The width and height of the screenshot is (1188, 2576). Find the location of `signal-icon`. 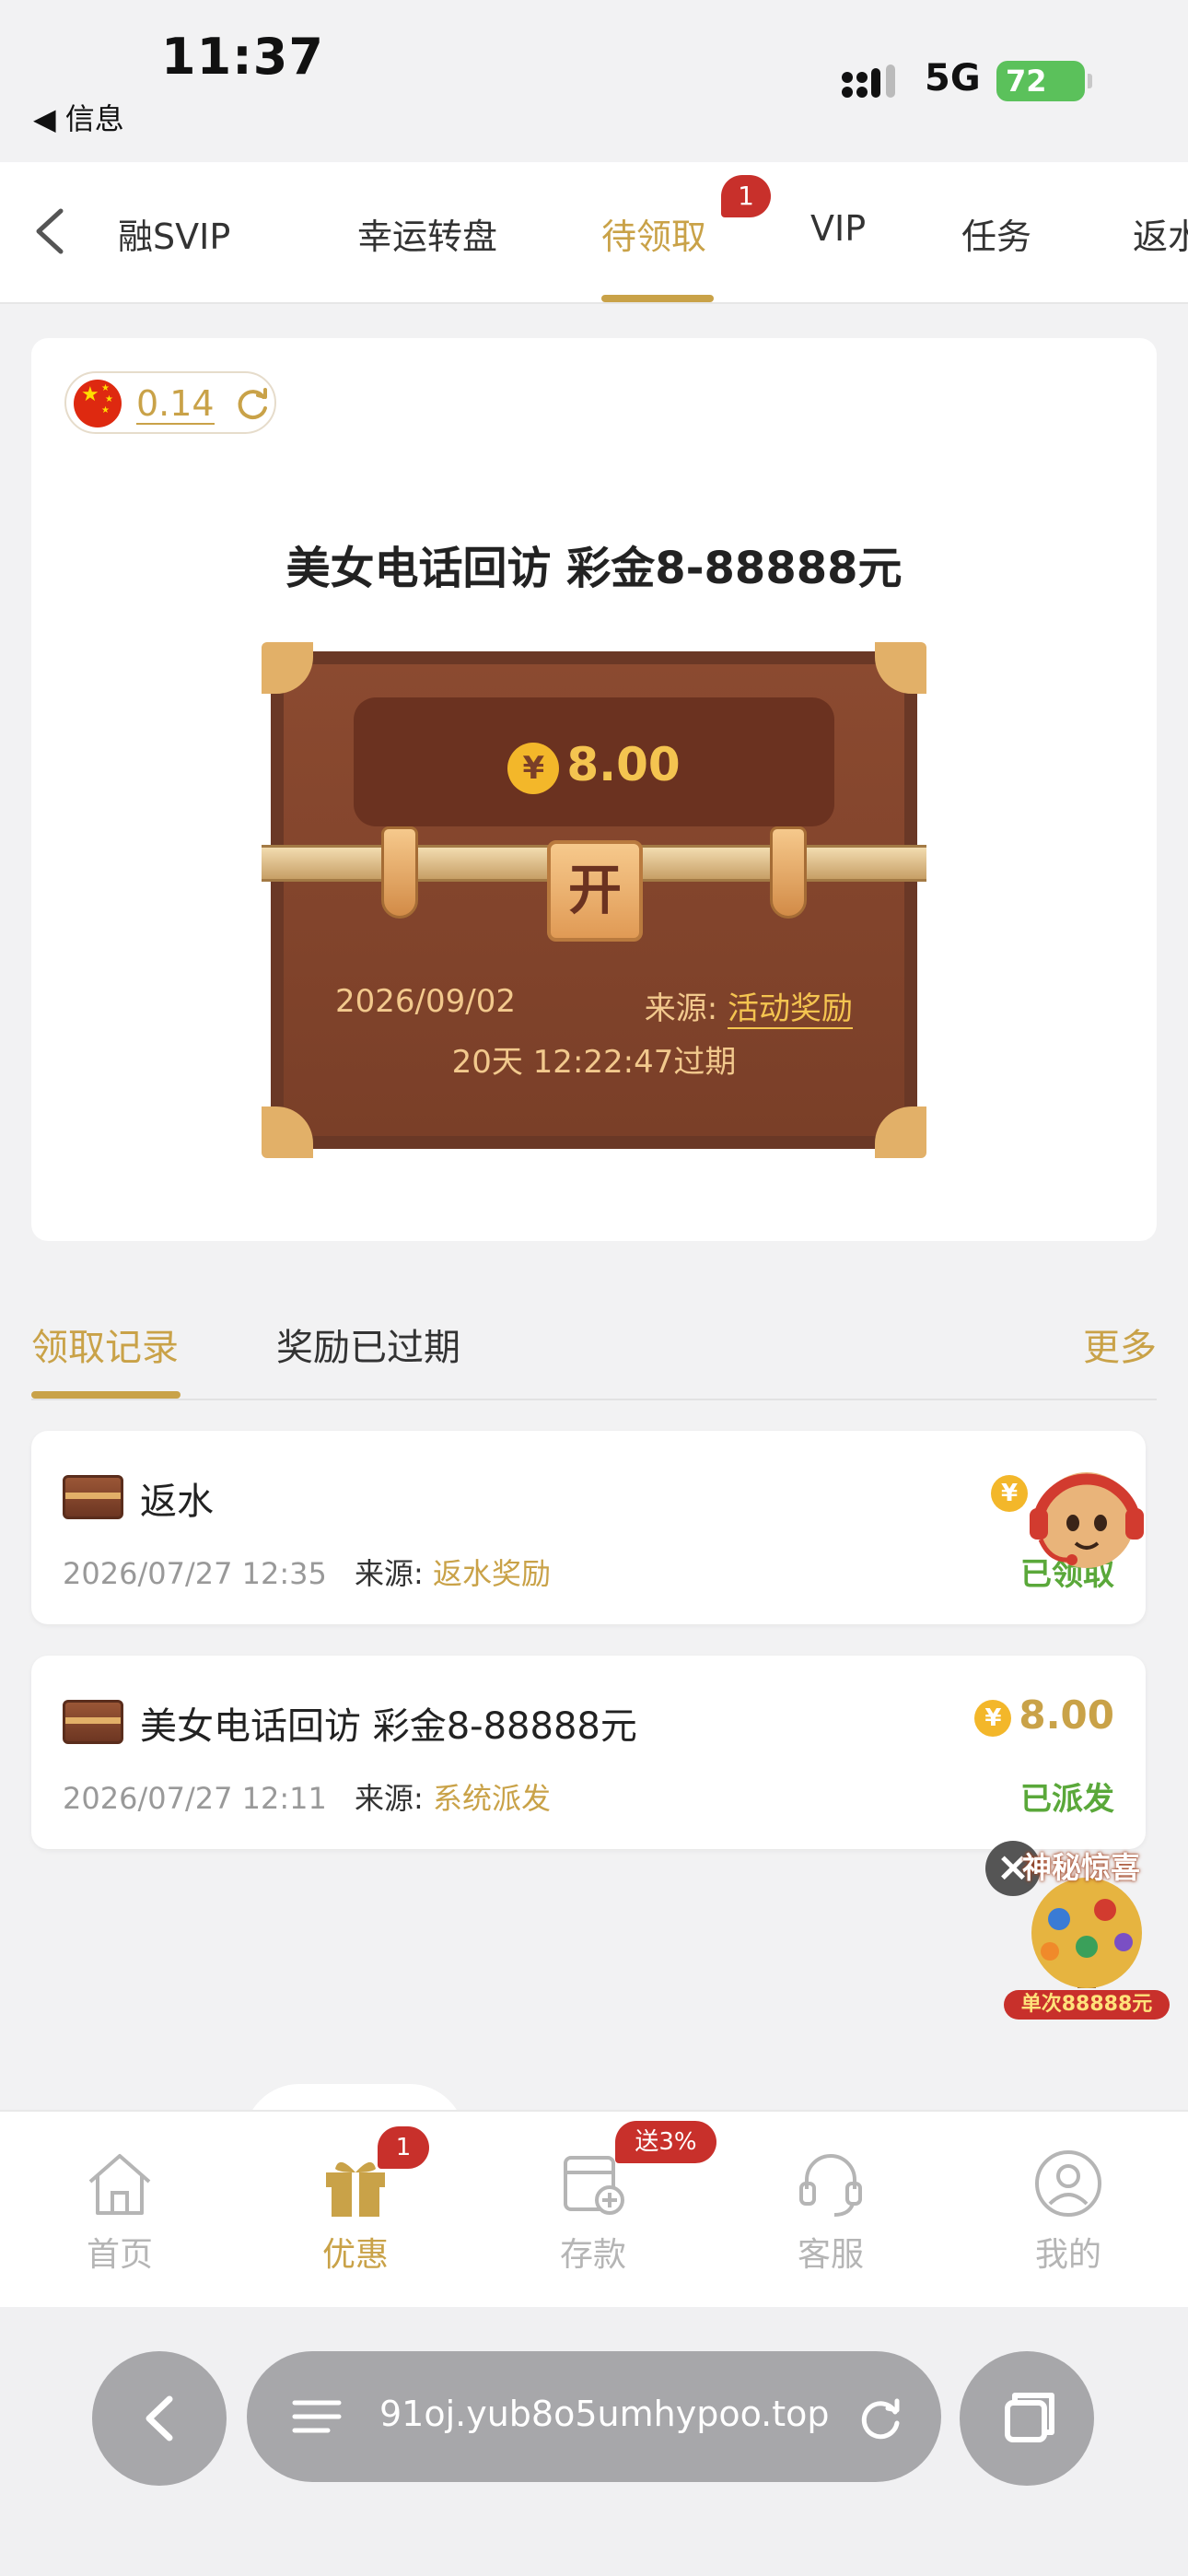

signal-icon is located at coordinates (869, 81).